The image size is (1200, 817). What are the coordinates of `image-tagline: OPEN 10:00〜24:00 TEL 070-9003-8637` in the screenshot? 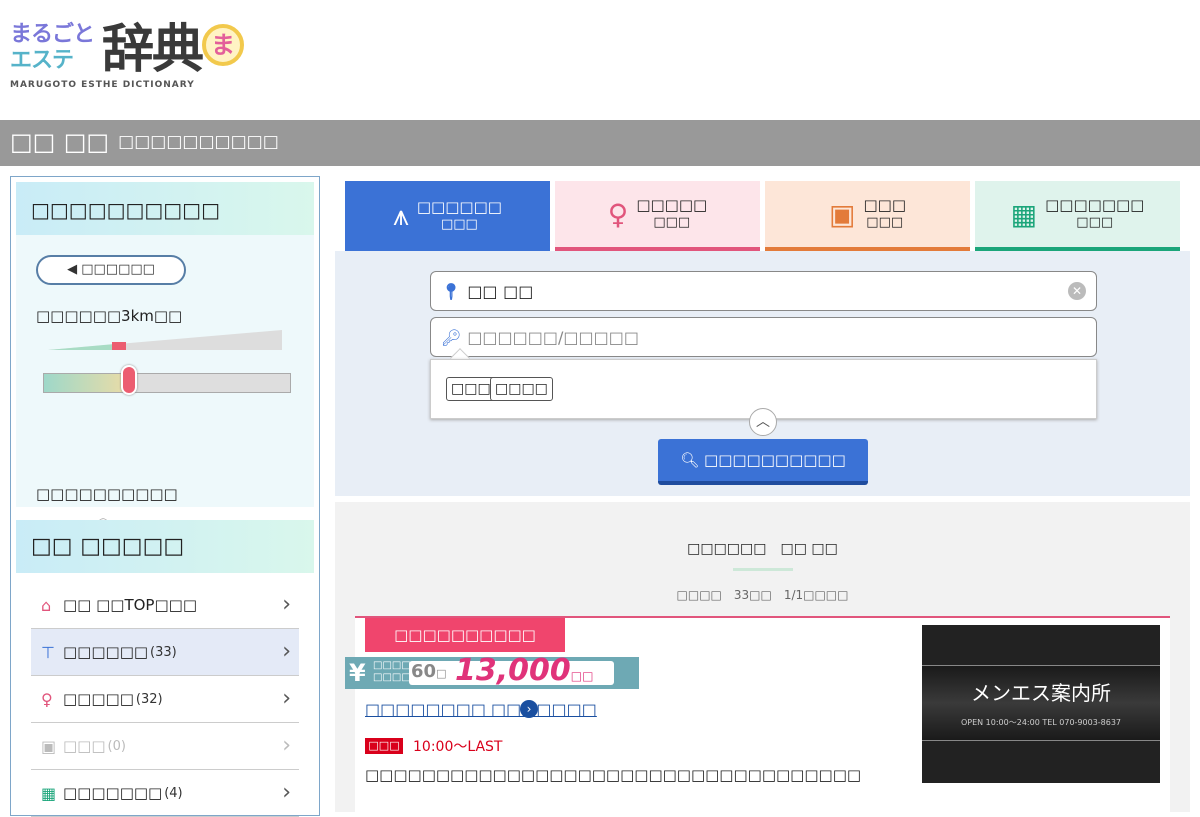 It's located at (1041, 722).